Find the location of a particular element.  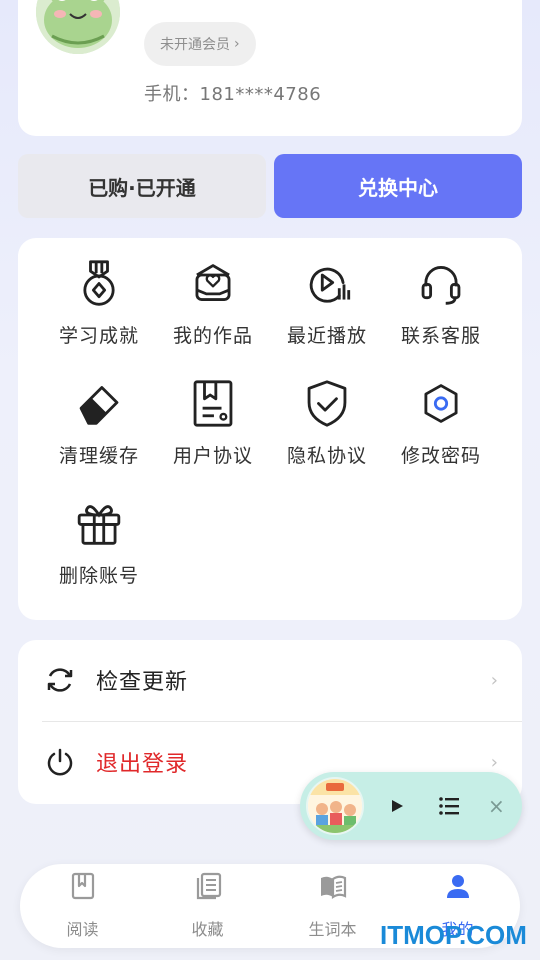

grid-item-achievements: 学习成就 is located at coordinates (99, 293).